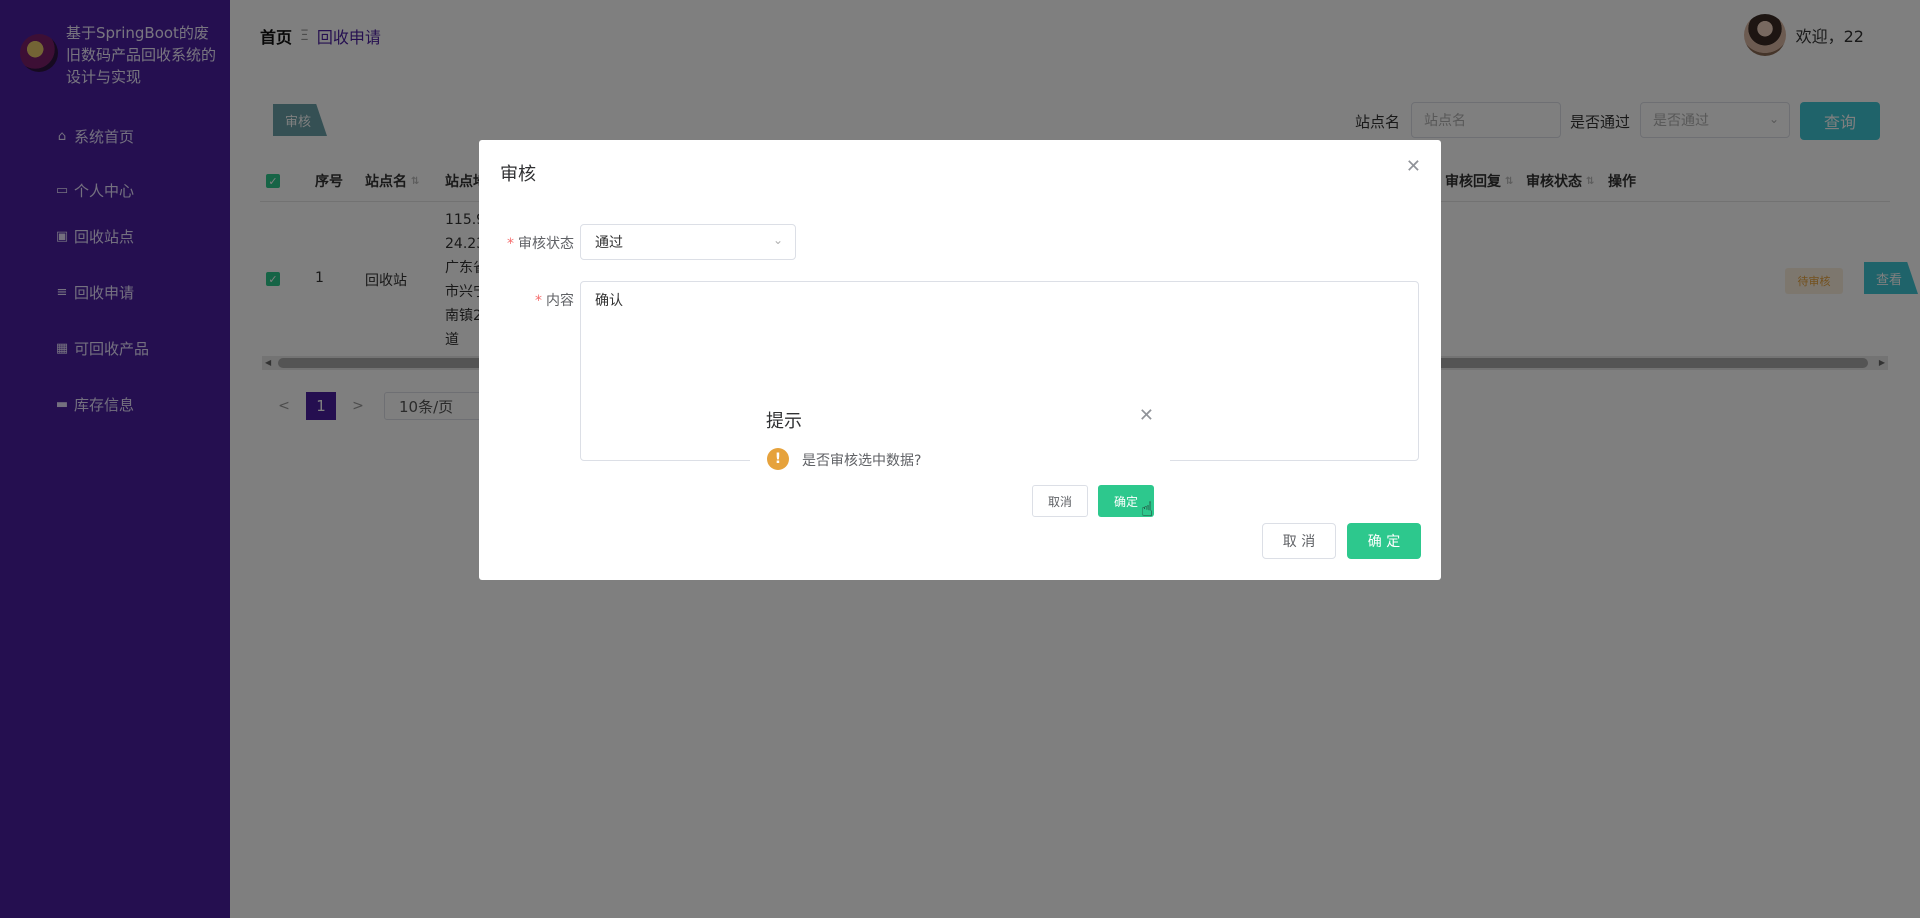 The height and width of the screenshot is (918, 1920). I want to click on cancel-button: 取 消, so click(1299, 541).